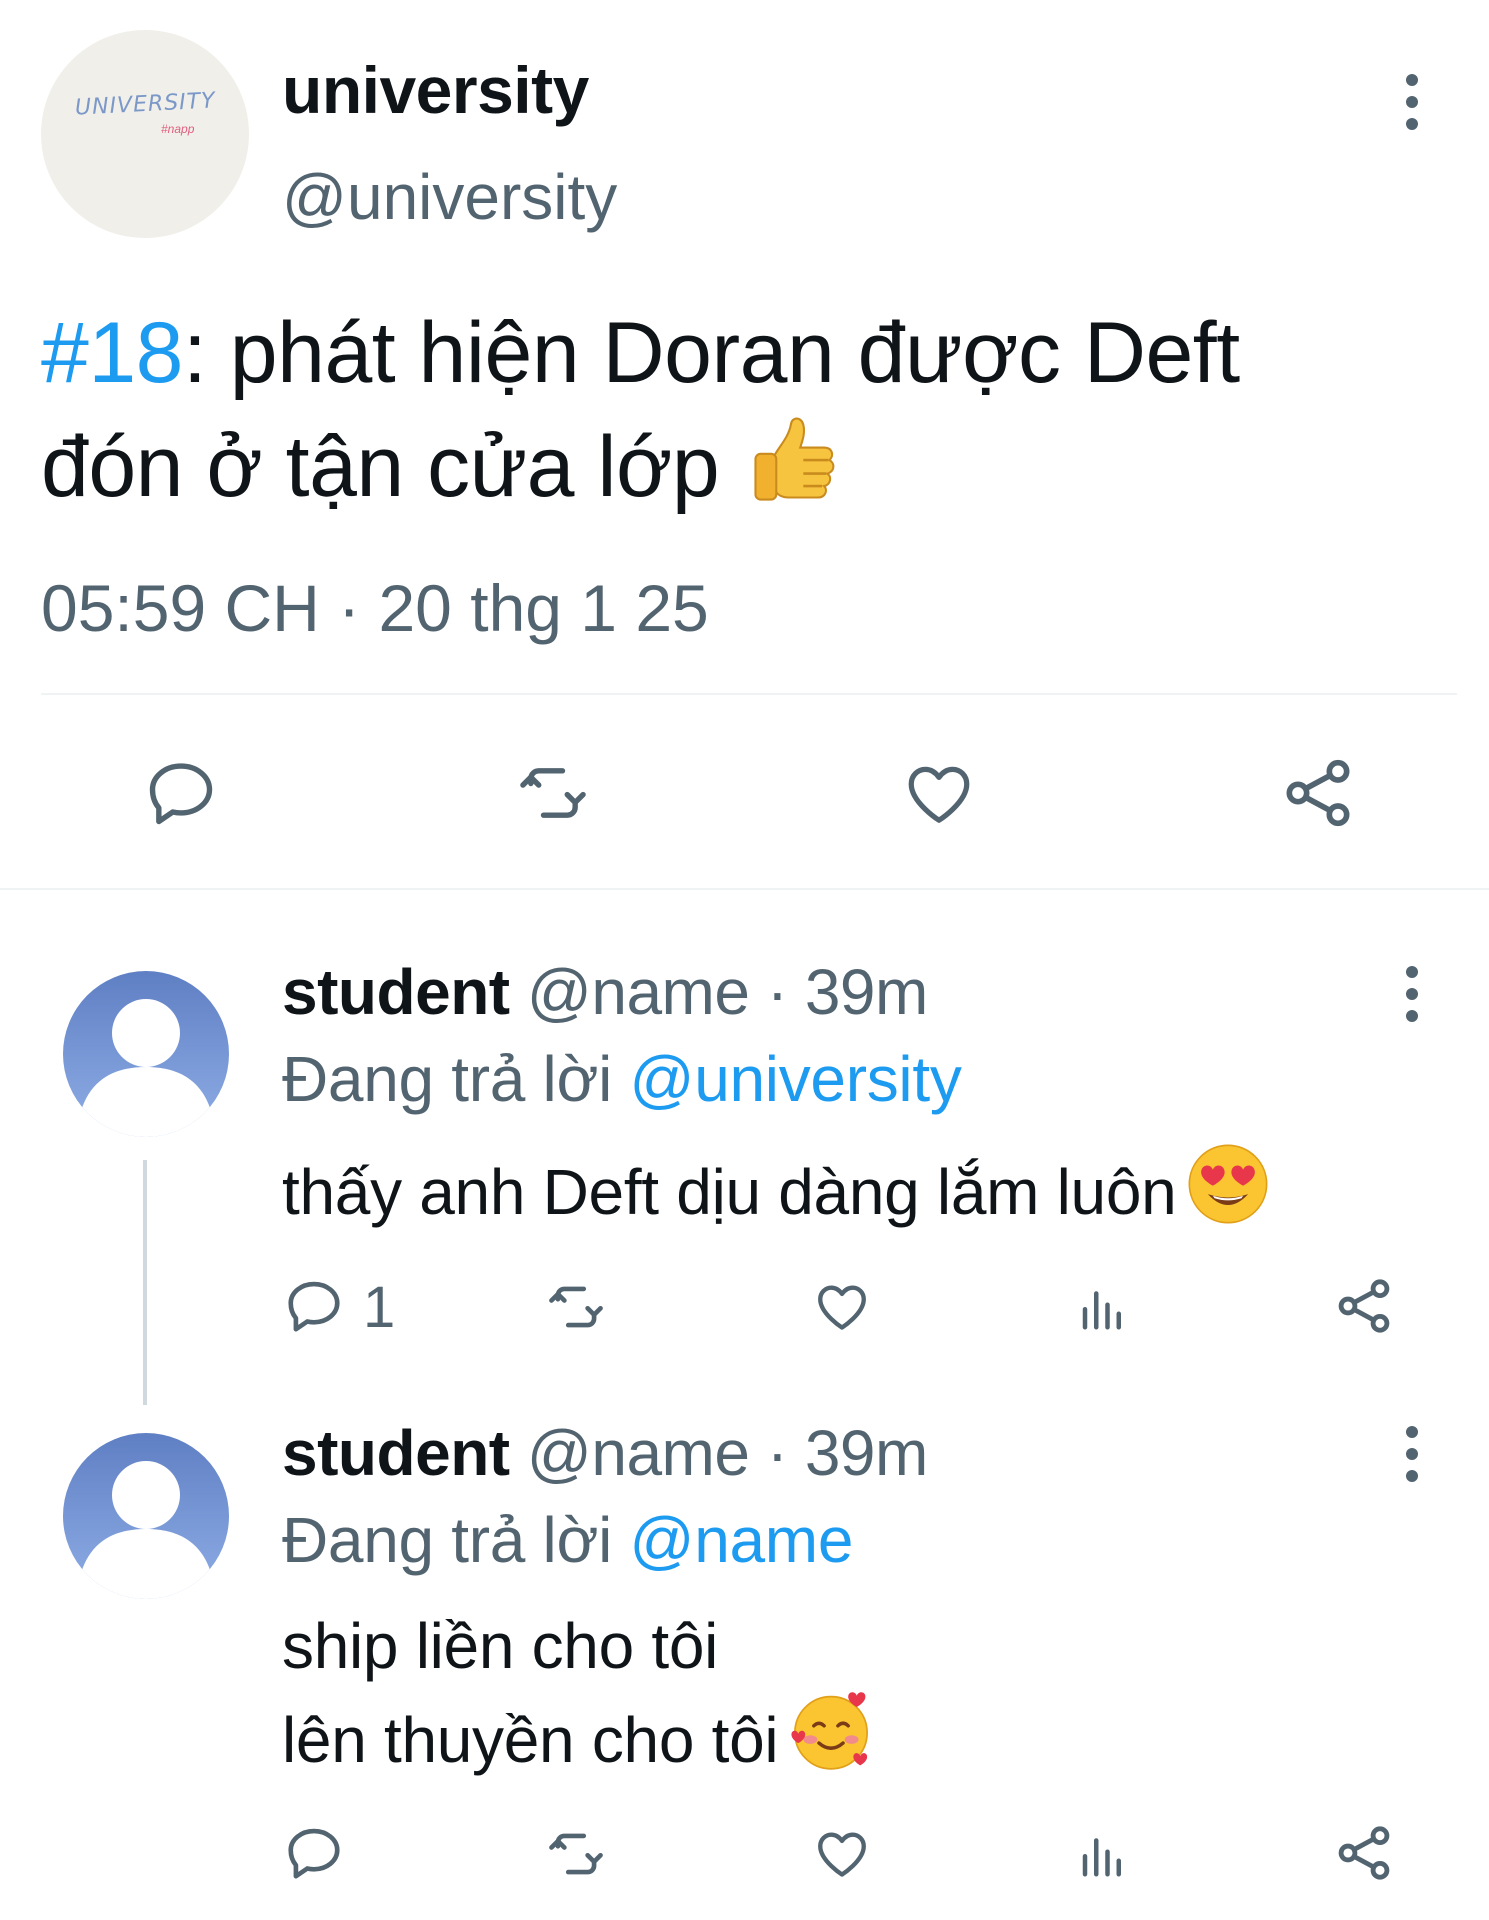 The width and height of the screenshot is (1489, 1920). Describe the element at coordinates (795, 470) in the screenshot. I see `thumbs-up-emoji-icon` at that location.